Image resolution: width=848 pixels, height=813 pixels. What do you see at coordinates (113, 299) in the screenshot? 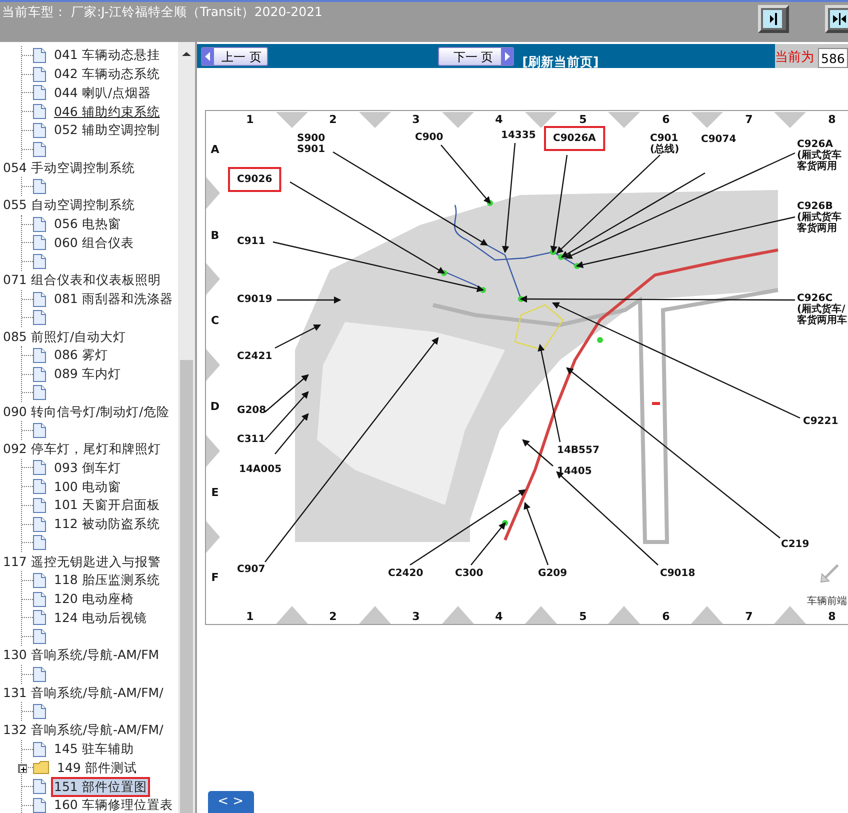
I see `tree-item: 081 雨刮器和洗涤器` at bounding box center [113, 299].